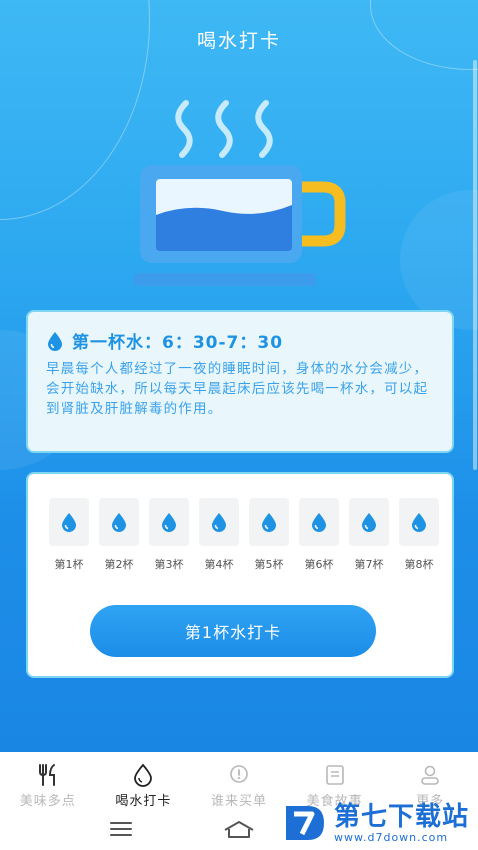 This screenshot has width=478, height=850. I want to click on cup-item-5: 第5杯, so click(269, 535).